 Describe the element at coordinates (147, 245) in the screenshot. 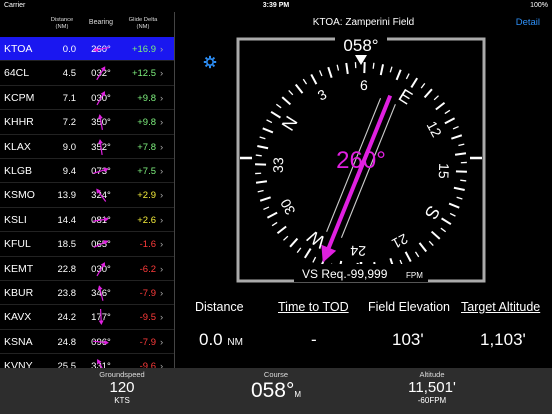

I see `airport-glide-delta: -1.6` at that location.